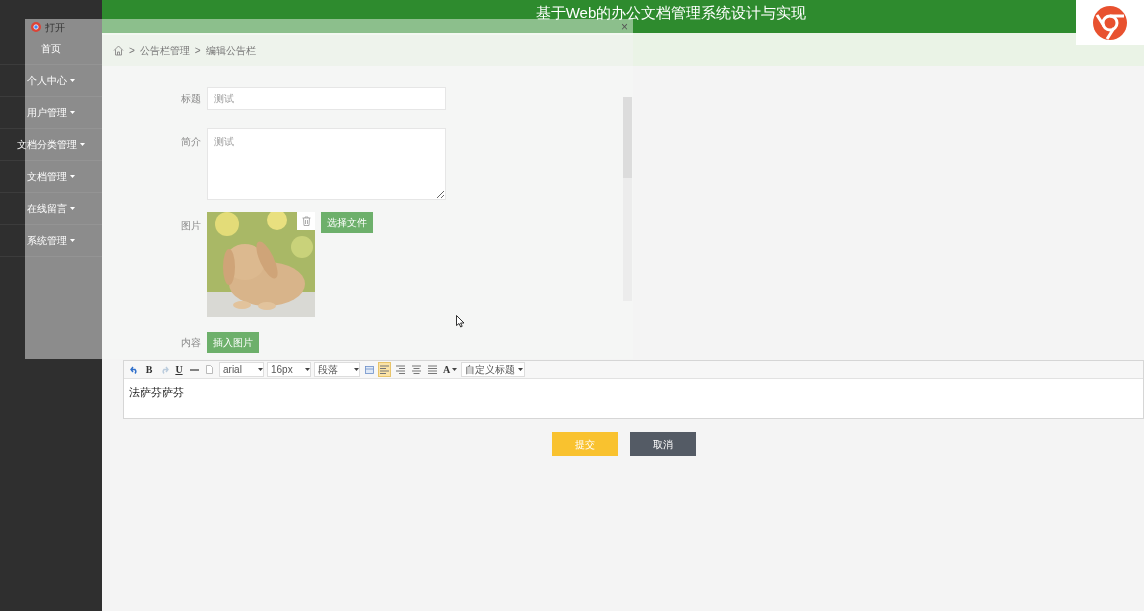 The height and width of the screenshot is (611, 1144). Describe the element at coordinates (164, 369) in the screenshot. I see `redo-icon` at that location.